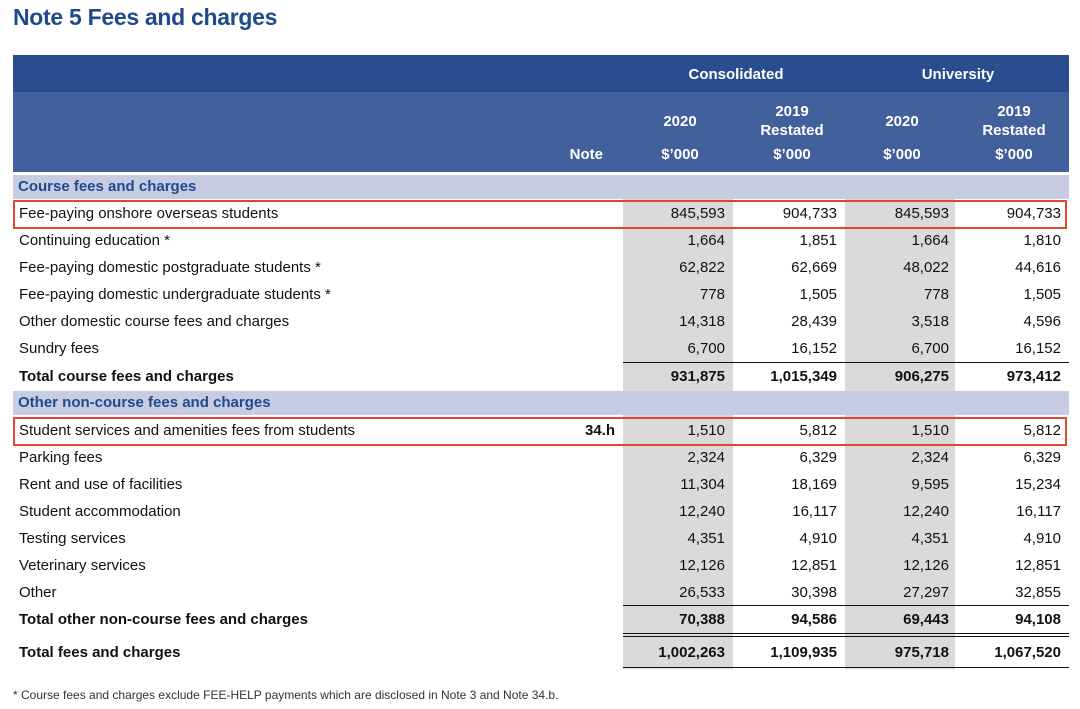  What do you see at coordinates (706, 457) in the screenshot?
I see `cell-consolidated-2020: 2,324` at bounding box center [706, 457].